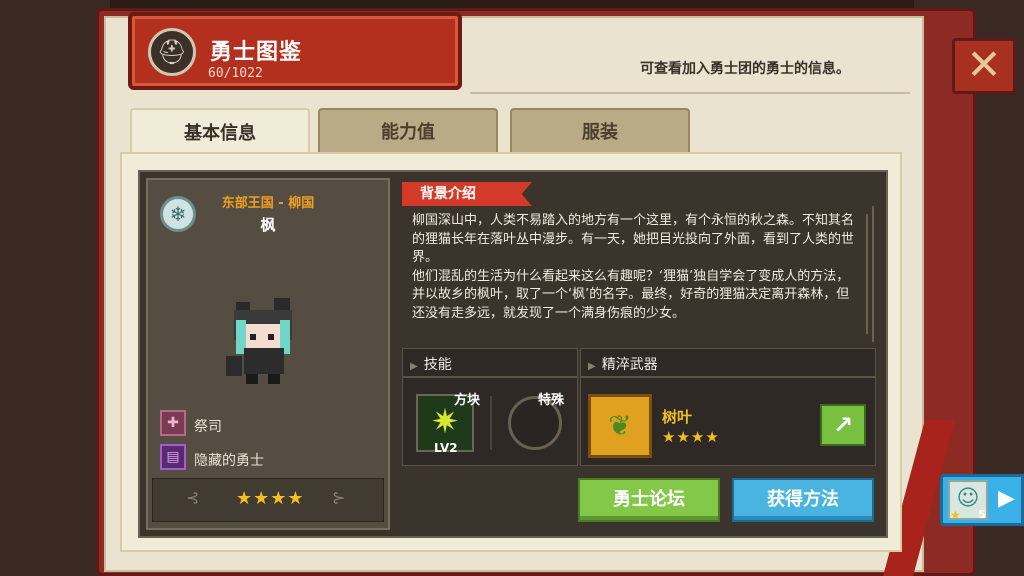 The width and height of the screenshot is (1024, 576). What do you see at coordinates (178, 214) in the screenshot?
I see `kingdom-emblem-icon: ❄` at bounding box center [178, 214].